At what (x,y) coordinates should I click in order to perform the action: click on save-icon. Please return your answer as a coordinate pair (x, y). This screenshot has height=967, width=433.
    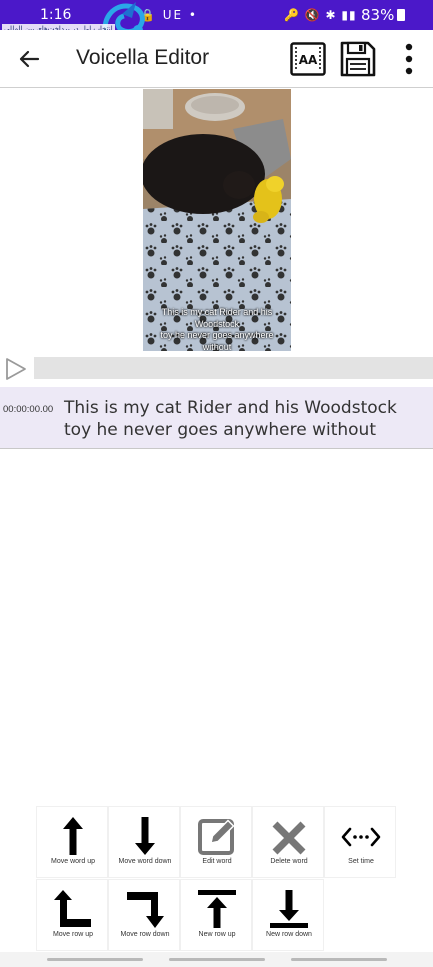
    Looking at the image, I should click on (358, 59).